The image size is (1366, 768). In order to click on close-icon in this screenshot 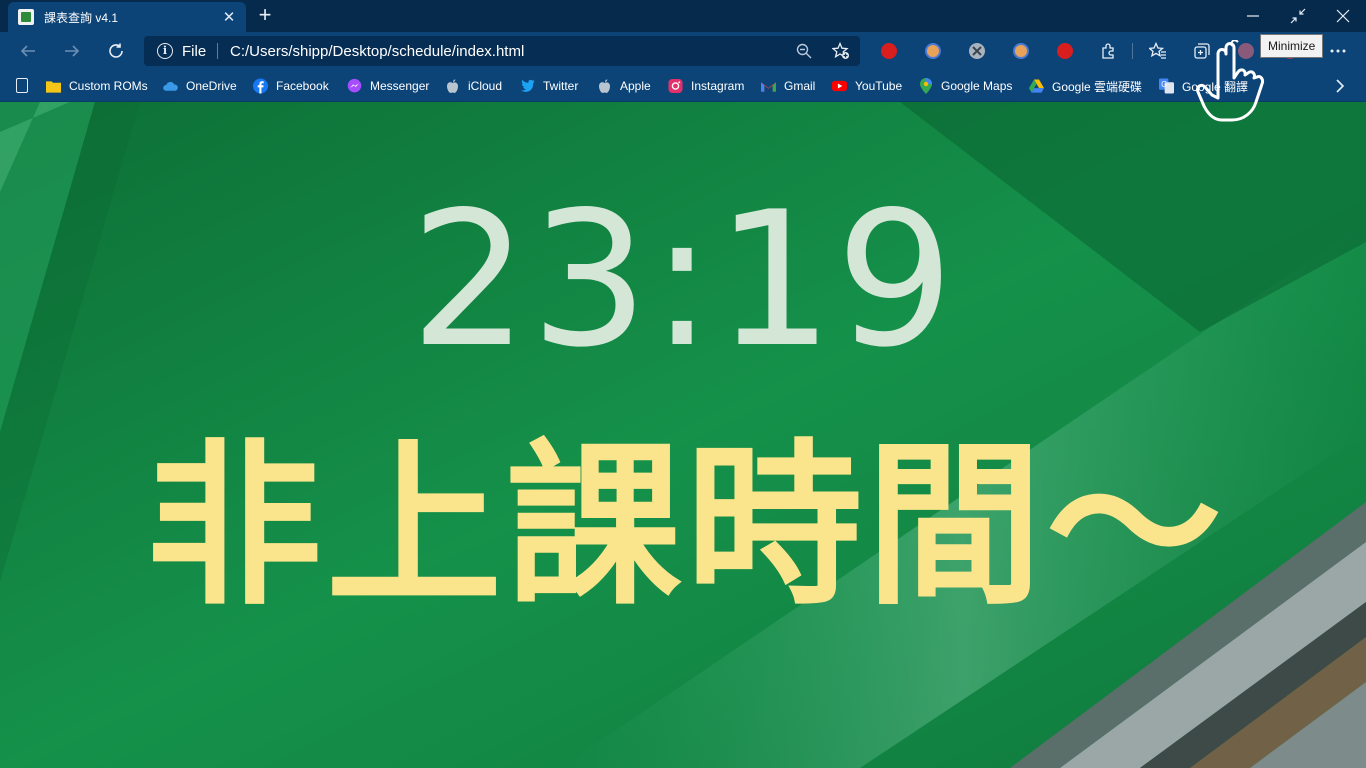, I will do `click(1343, 16)`.